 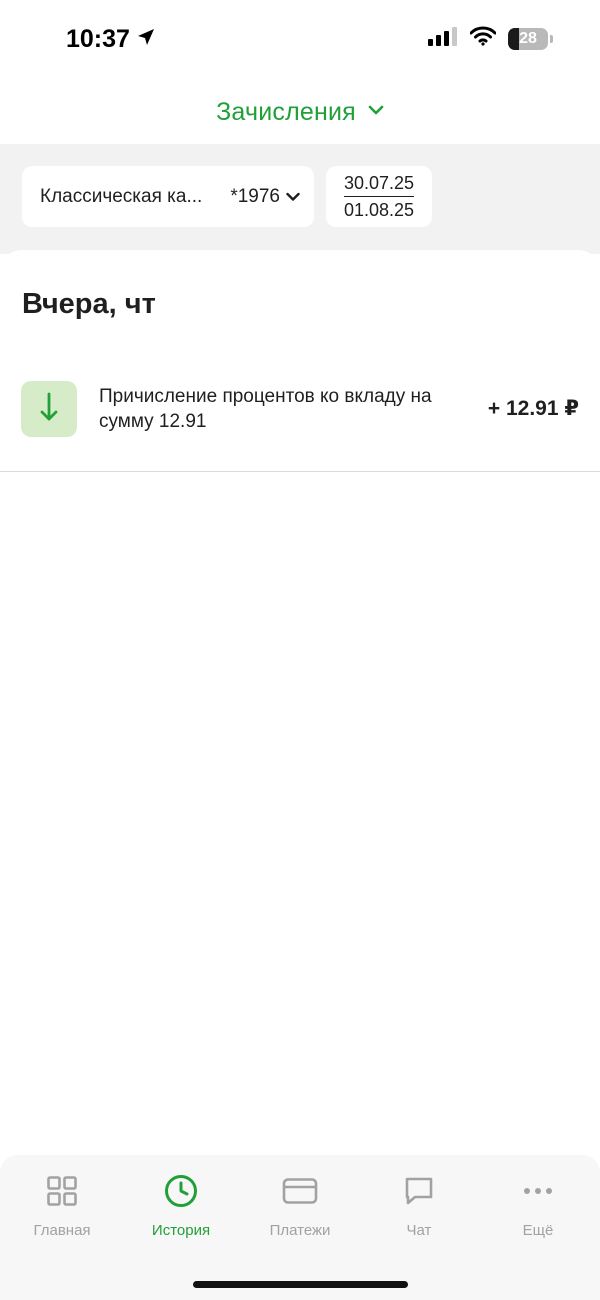 What do you see at coordinates (379, 185) in the screenshot?
I see `date-from: 30.07.25` at bounding box center [379, 185].